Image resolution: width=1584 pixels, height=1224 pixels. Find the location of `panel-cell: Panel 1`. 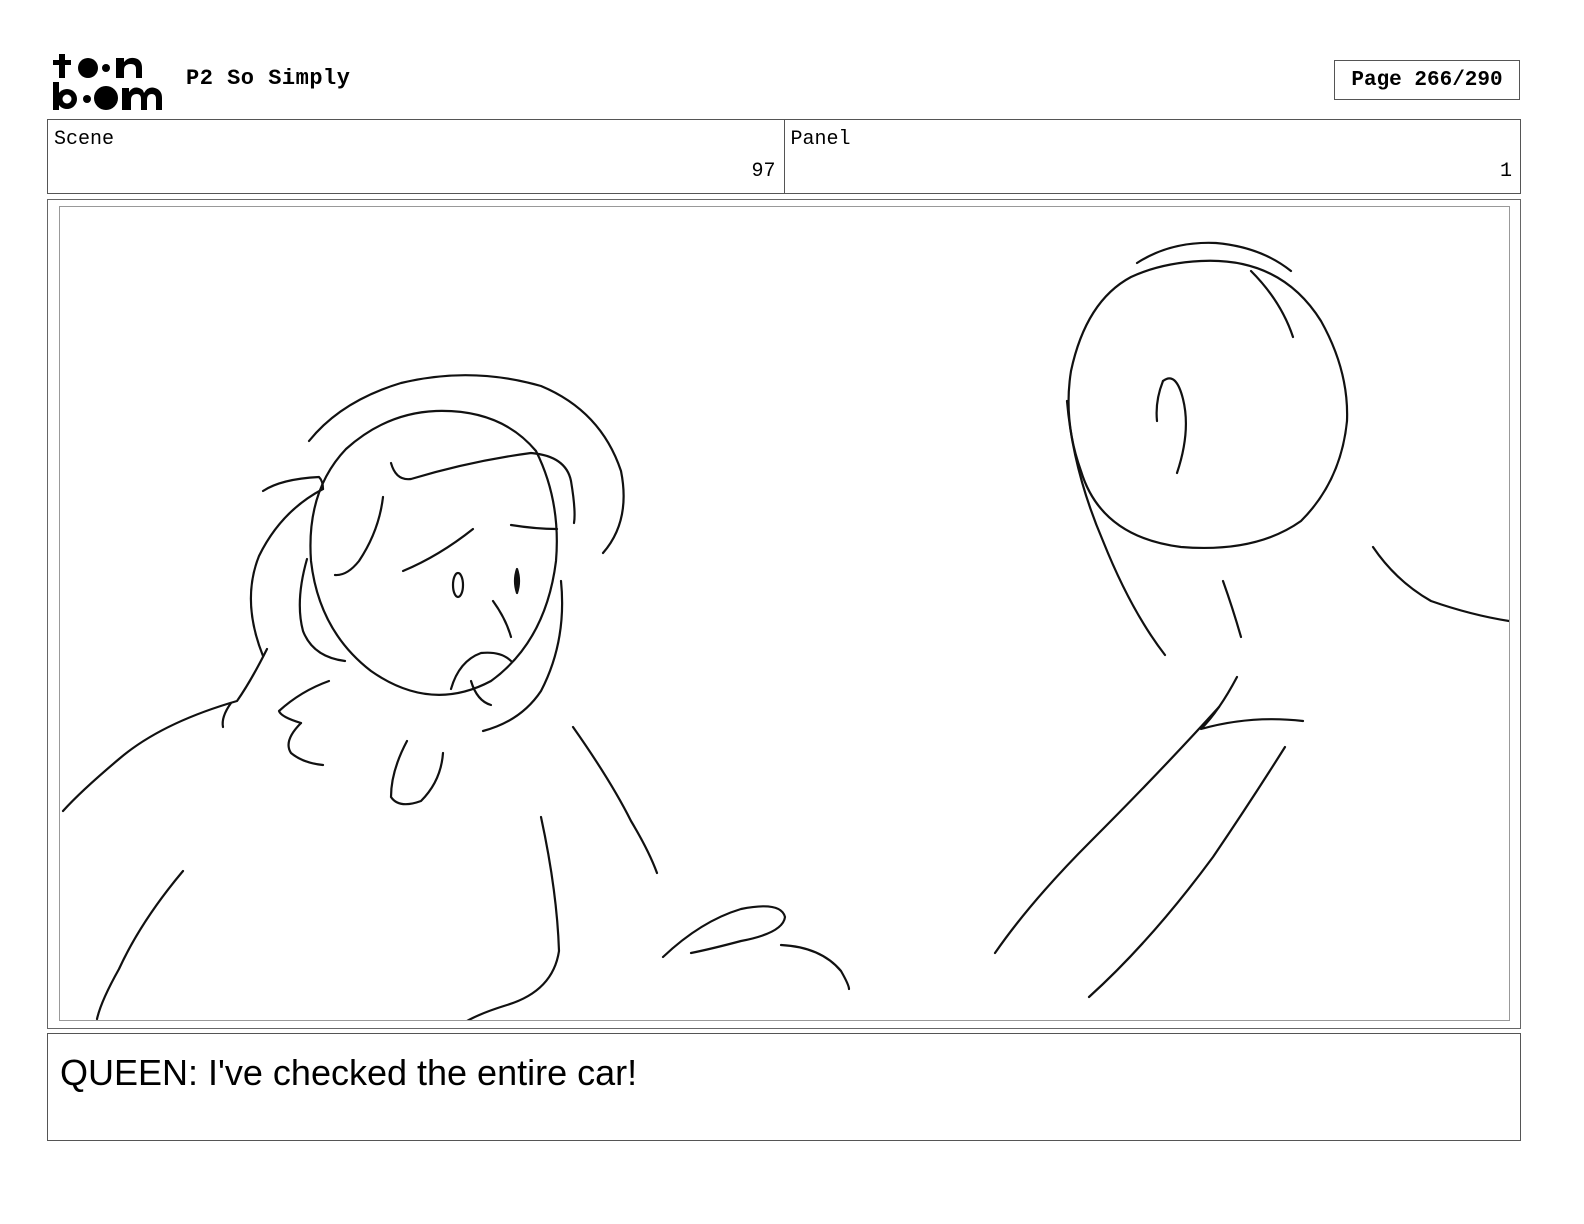

panel-cell: Panel 1 is located at coordinates (1152, 156).